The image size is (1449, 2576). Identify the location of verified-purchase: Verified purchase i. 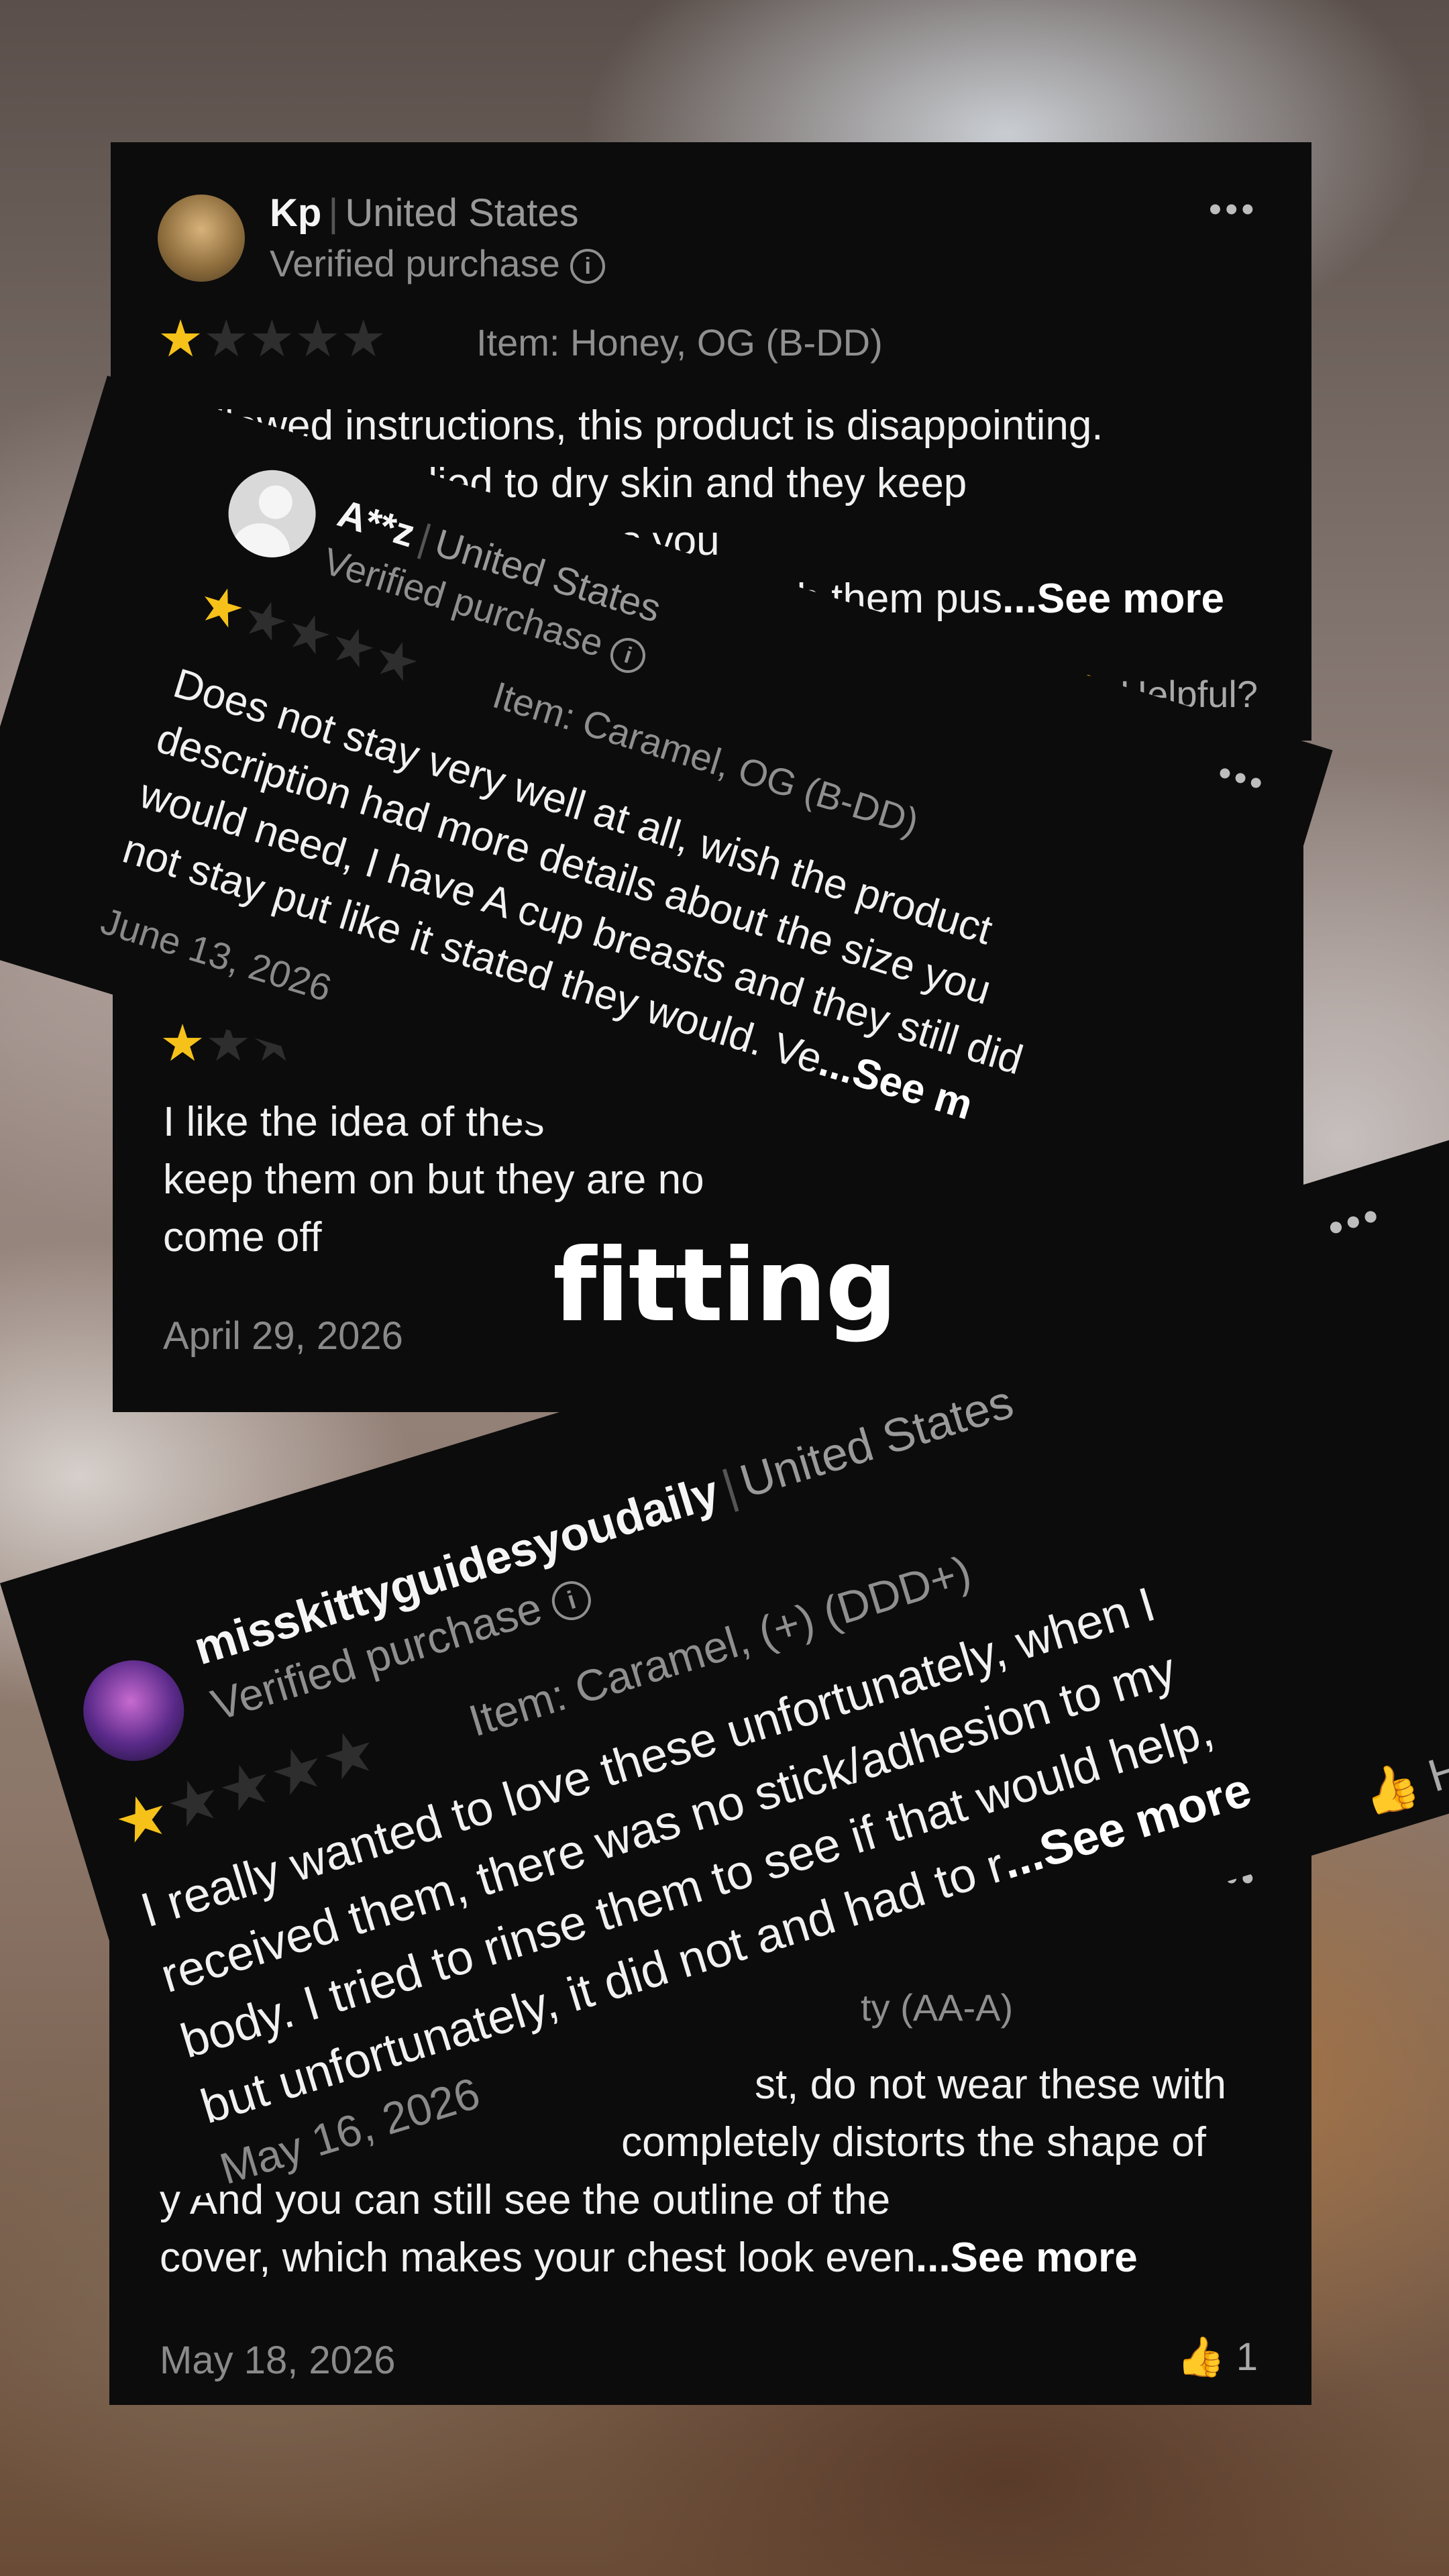
(438, 263).